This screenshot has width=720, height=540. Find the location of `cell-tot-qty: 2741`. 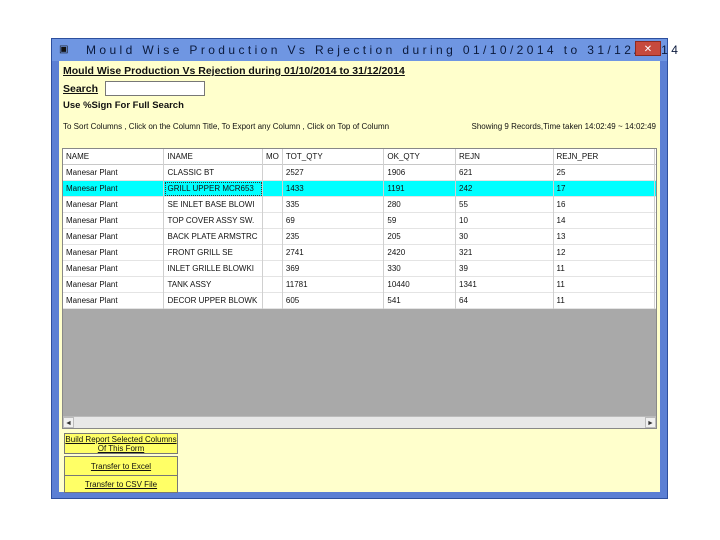

cell-tot-qty: 2741 is located at coordinates (334, 253).